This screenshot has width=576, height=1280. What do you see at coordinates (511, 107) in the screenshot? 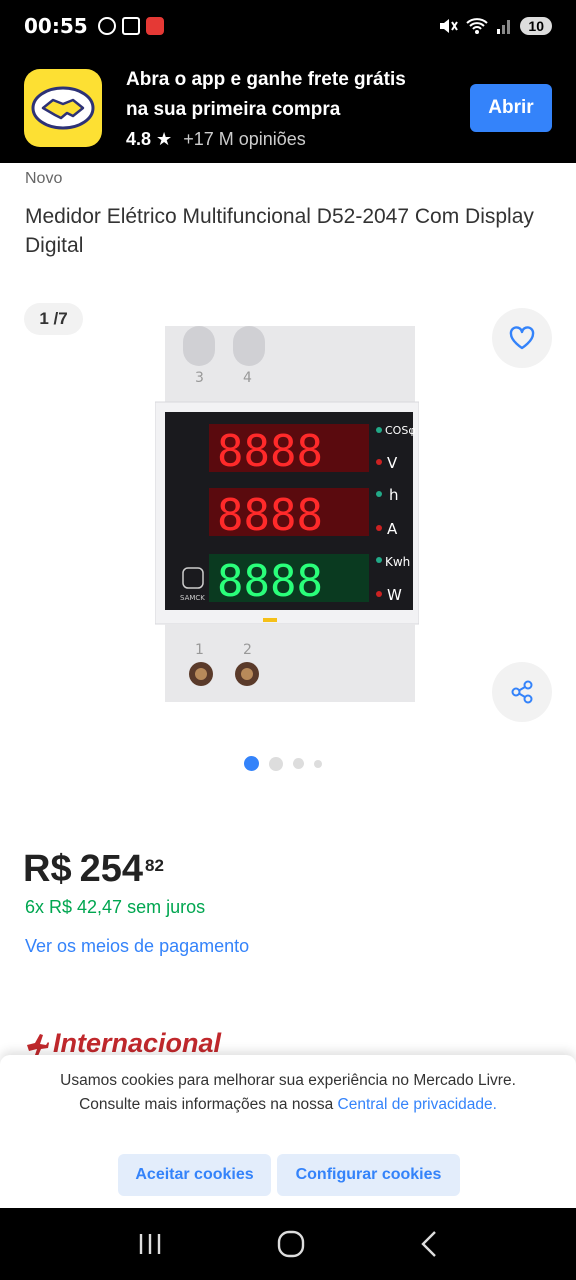
I see `open-app-button: Abrir` at bounding box center [511, 107].